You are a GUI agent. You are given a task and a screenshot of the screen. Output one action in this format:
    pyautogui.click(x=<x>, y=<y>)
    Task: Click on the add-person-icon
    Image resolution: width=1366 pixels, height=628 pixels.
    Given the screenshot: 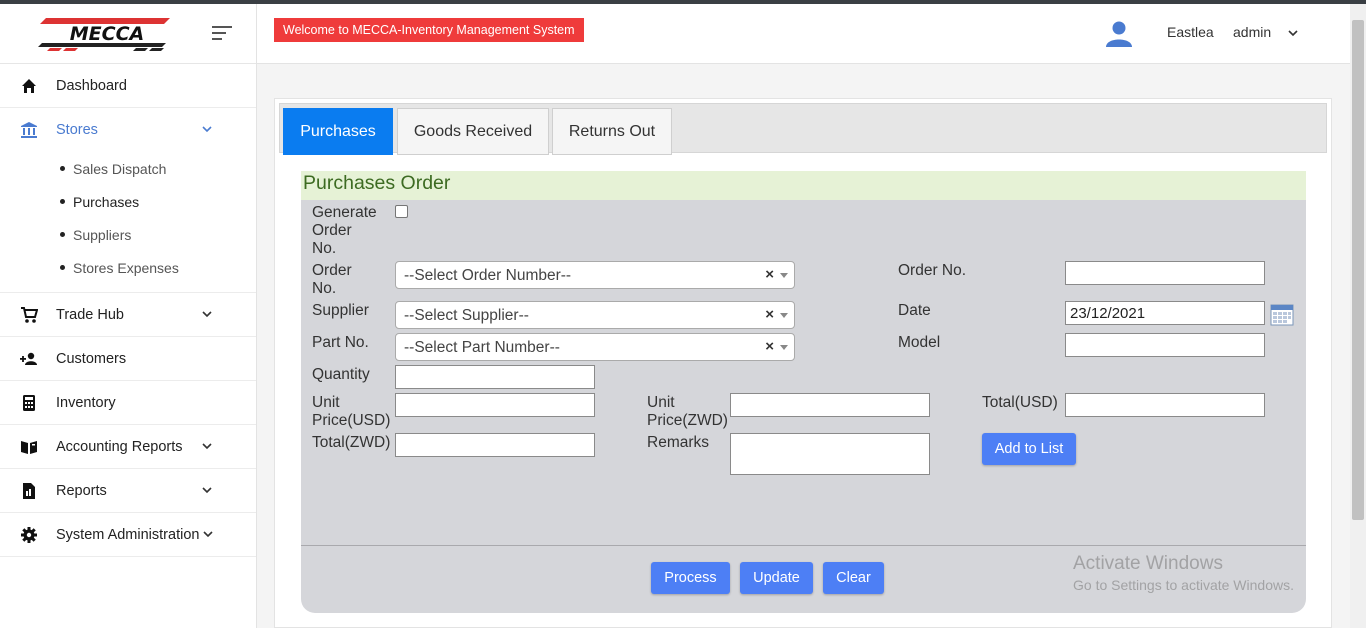 What is the action you would take?
    pyautogui.click(x=29, y=359)
    